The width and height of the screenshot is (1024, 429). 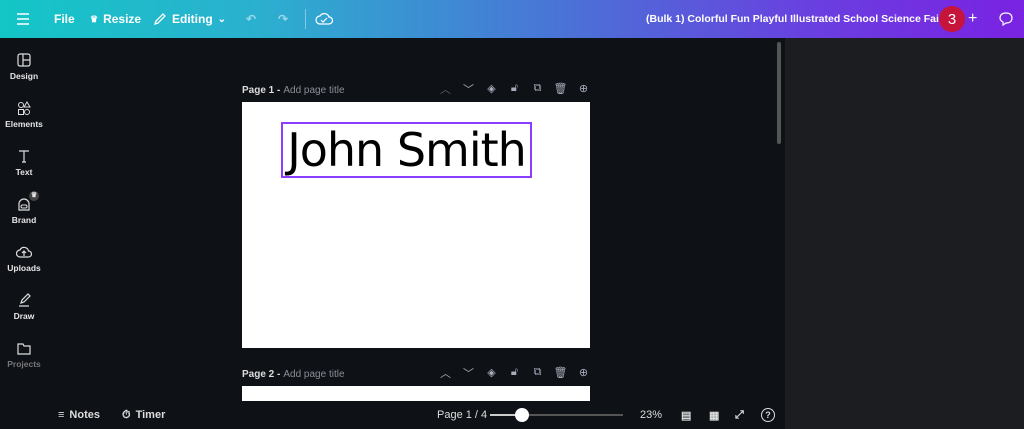 What do you see at coordinates (779, 93) in the screenshot?
I see `vertical-scrollbar` at bounding box center [779, 93].